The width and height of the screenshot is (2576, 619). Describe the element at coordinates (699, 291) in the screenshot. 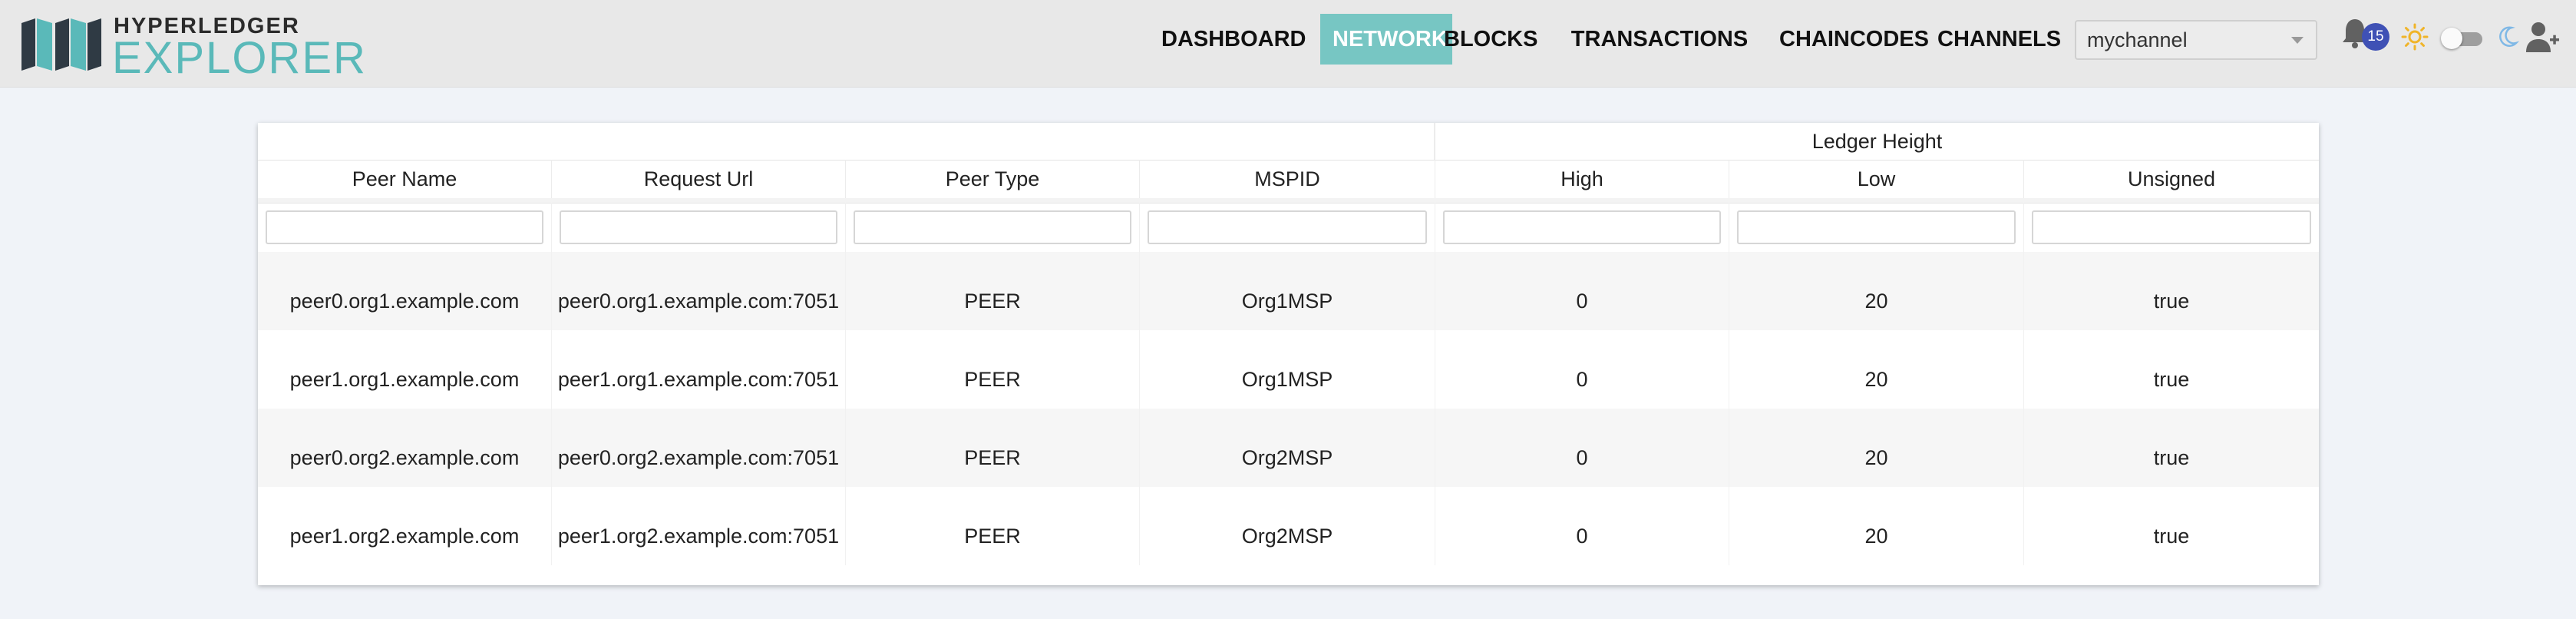

I see `cell-request-url: peer0.org1.example.com:7051` at that location.